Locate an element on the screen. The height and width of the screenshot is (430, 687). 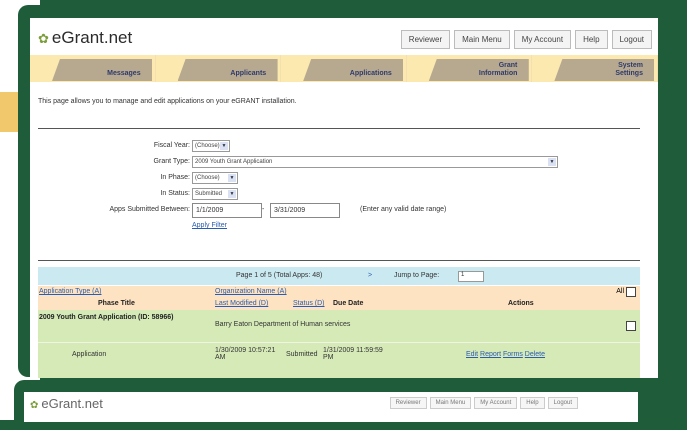
grant-type-select: 2009 Youth Grant Application ▼ is located at coordinates (375, 162).